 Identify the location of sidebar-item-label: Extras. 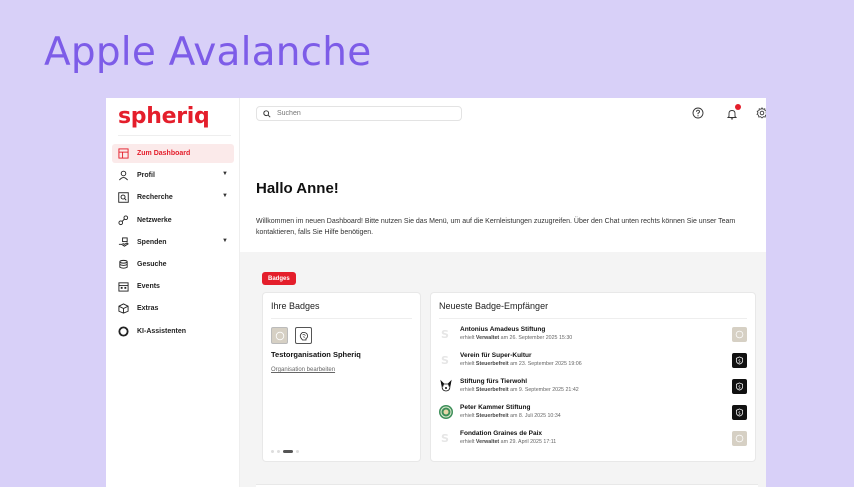
(148, 309).